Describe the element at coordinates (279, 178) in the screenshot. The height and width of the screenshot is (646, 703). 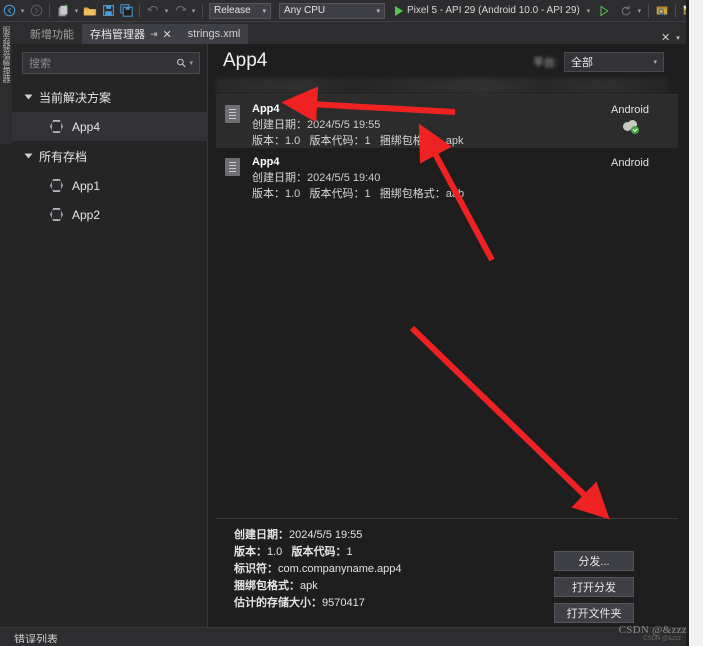
I see `created-label: 创建日期：` at that location.